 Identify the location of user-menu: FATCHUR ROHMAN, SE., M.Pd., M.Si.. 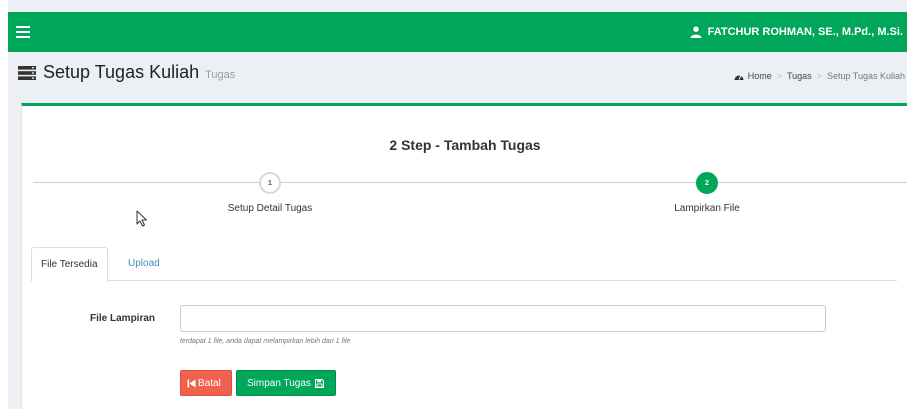
(796, 32).